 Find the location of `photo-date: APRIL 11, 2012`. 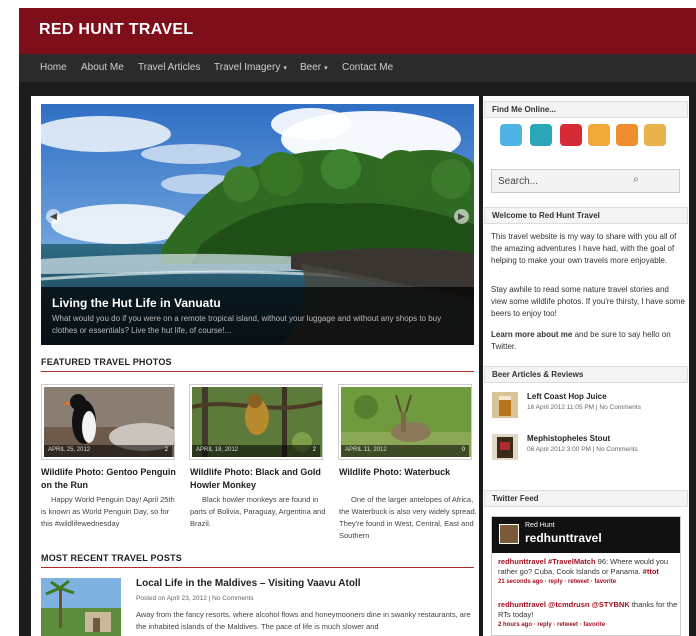

photo-date: APRIL 11, 2012 is located at coordinates (366, 450).